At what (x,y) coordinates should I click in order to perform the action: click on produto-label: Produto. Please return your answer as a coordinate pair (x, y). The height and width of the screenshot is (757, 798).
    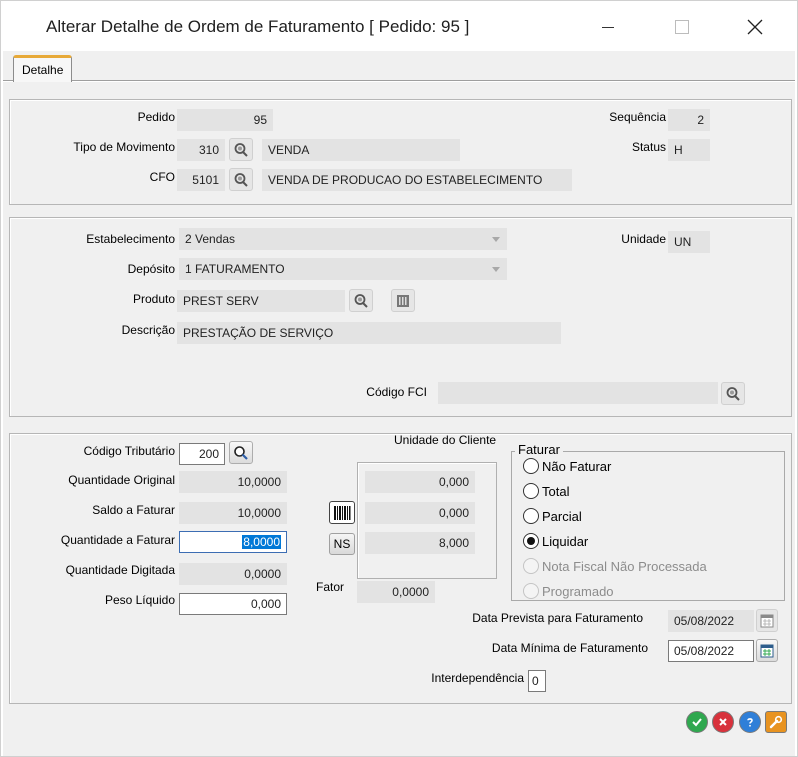
    Looking at the image, I should click on (153, 299).